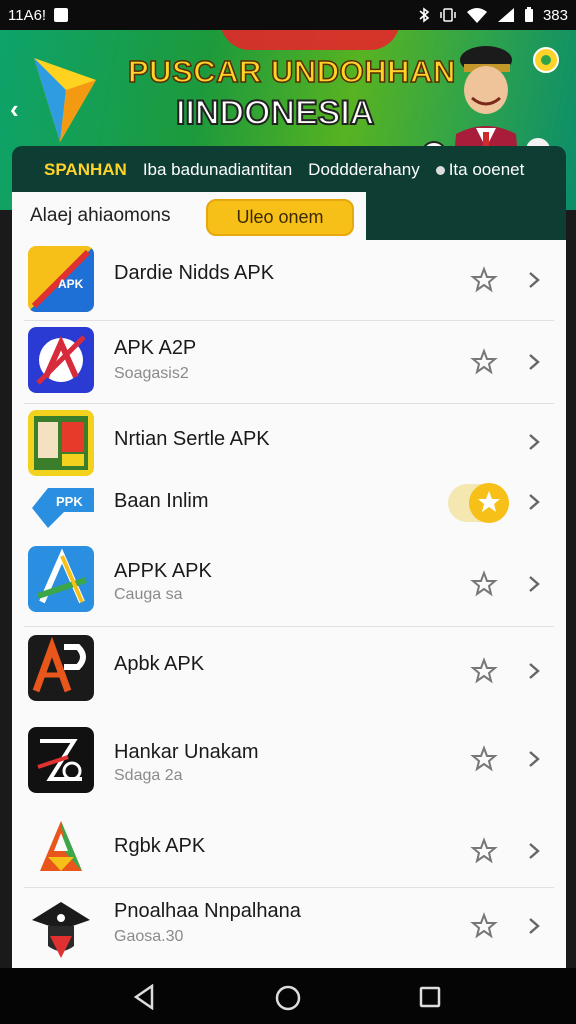 The width and height of the screenshot is (576, 1024). I want to click on banner-subtitle: IINDONESIA, so click(275, 113).